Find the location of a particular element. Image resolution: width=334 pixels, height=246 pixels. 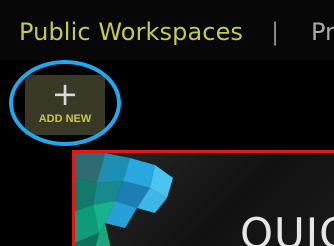

nav-item-next: Pr is located at coordinates (322, 32).